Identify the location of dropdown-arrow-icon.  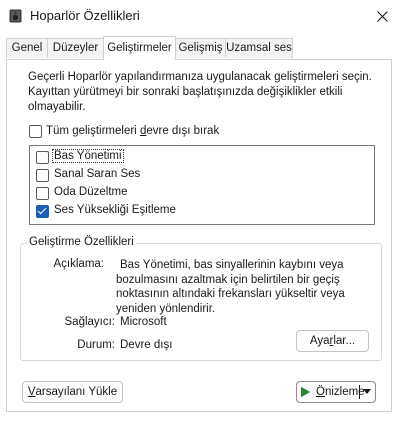
(367, 392).